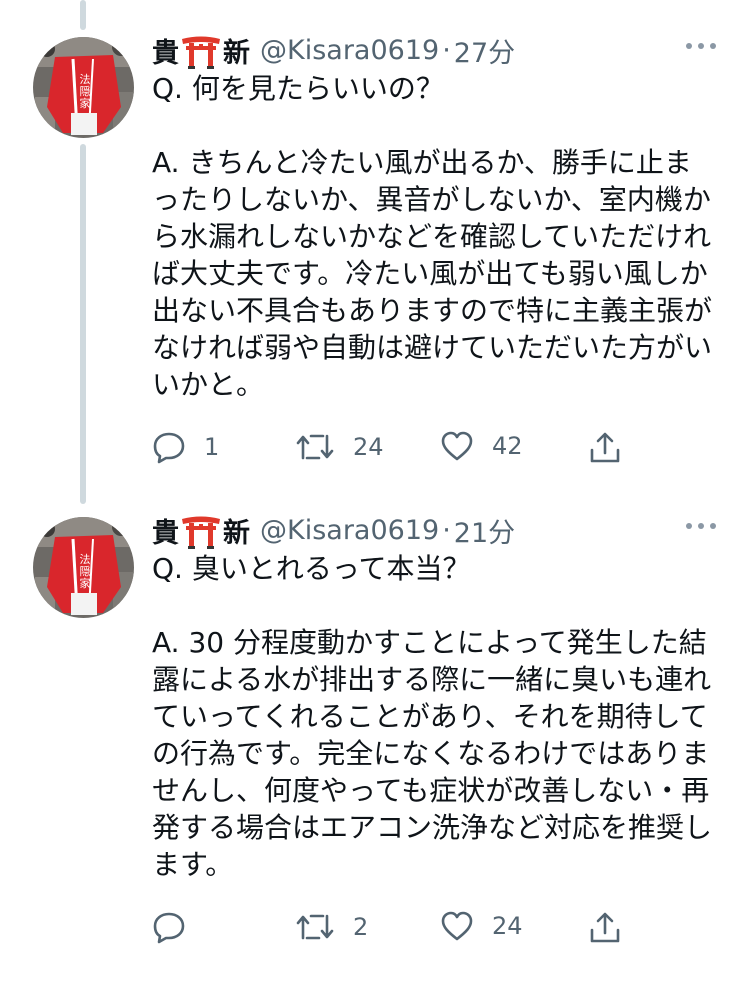 Image resolution: width=750 pixels, height=997 pixels. Describe the element at coordinates (432, 827) in the screenshot. I see `answer-line: 発する場合はエアコン洗浄など対応を推奨し` at that location.